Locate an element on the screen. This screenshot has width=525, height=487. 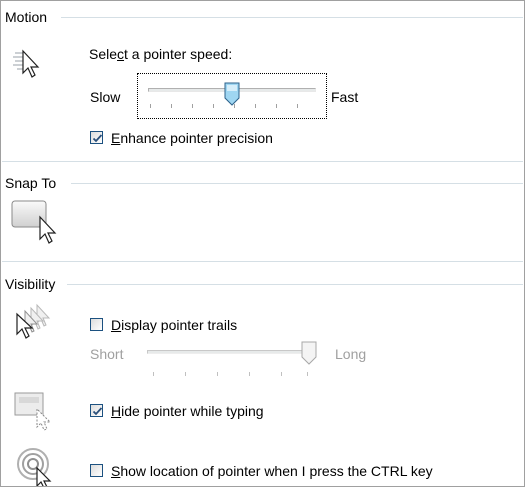
trail-length-slider is located at coordinates (234, 359).